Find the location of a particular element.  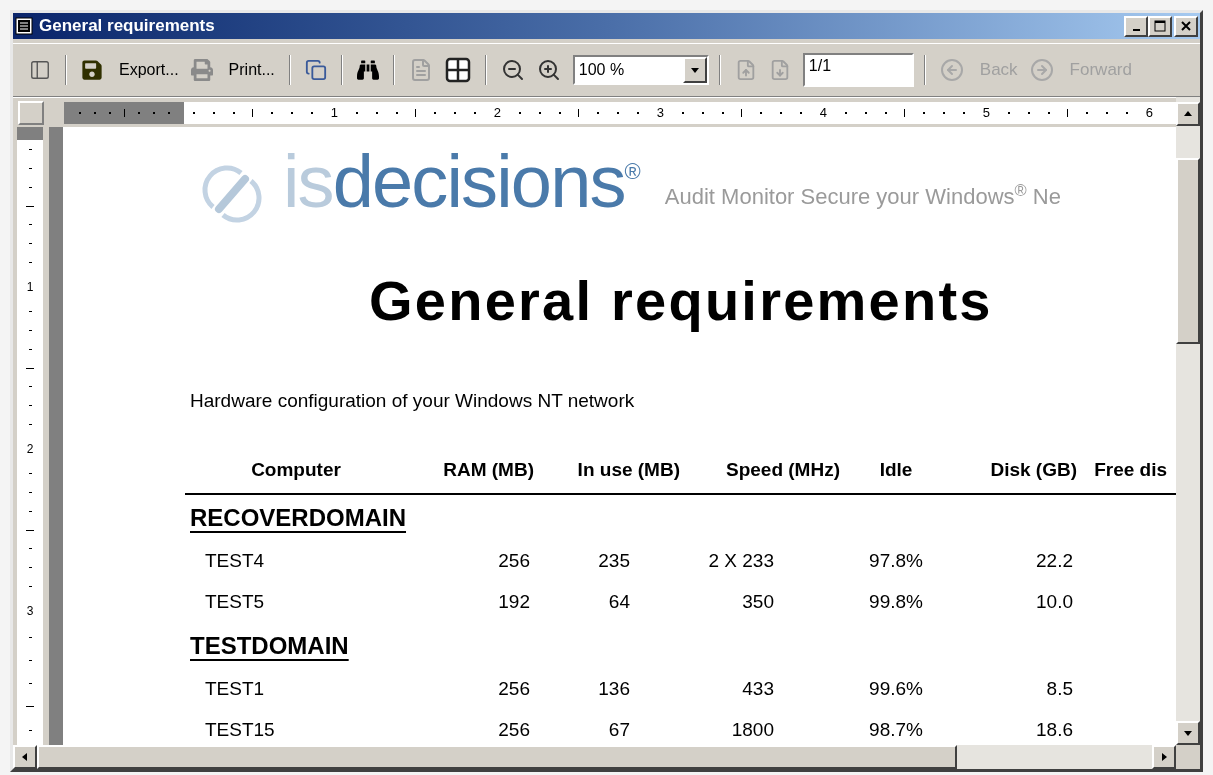

ruler-corner is located at coordinates (31, 112).